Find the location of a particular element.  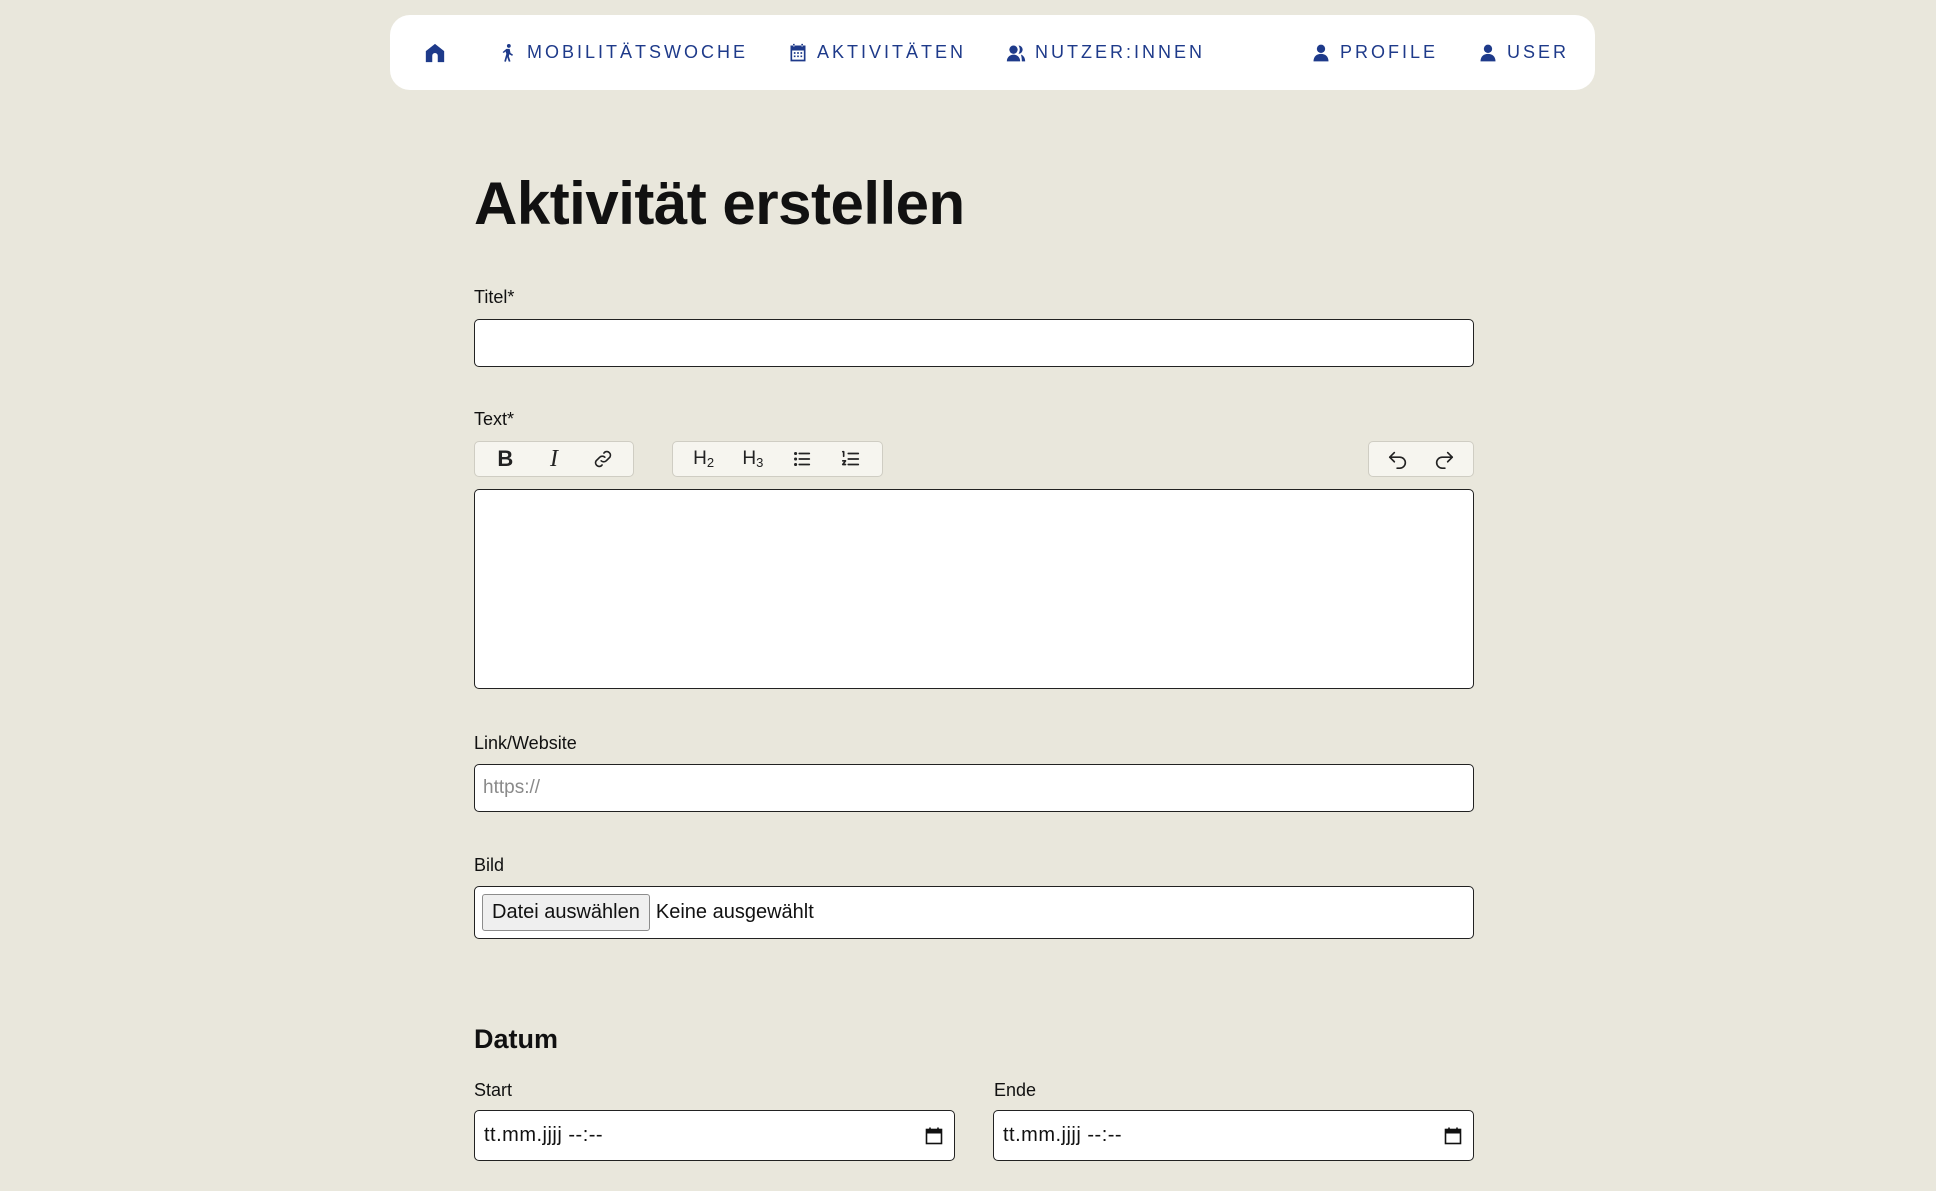

heading-3-button: H3 is located at coordinates (752, 459).